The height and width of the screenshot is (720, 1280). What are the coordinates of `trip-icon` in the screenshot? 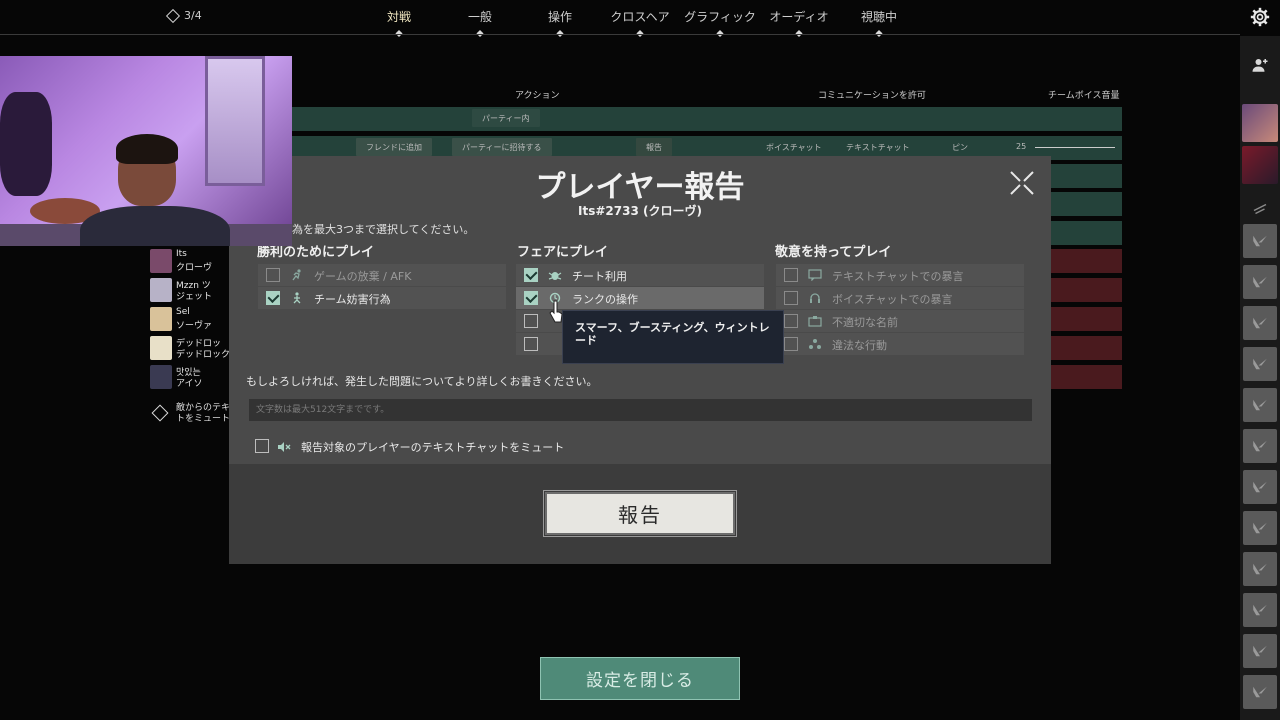 It's located at (297, 298).